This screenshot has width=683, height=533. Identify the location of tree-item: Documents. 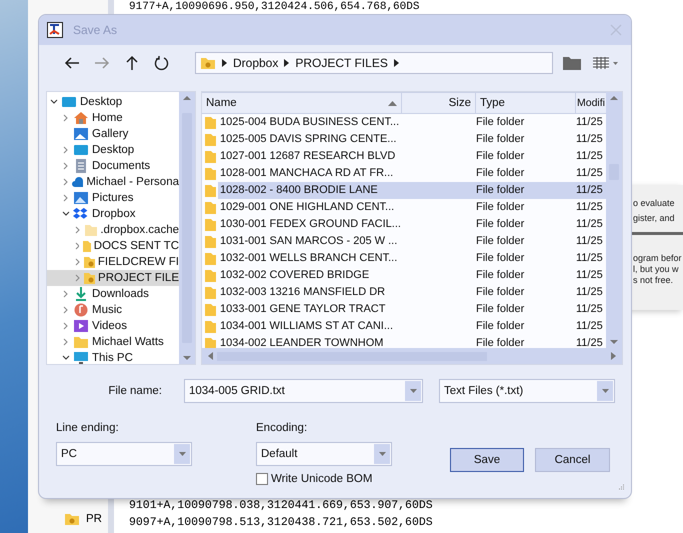
(113, 166).